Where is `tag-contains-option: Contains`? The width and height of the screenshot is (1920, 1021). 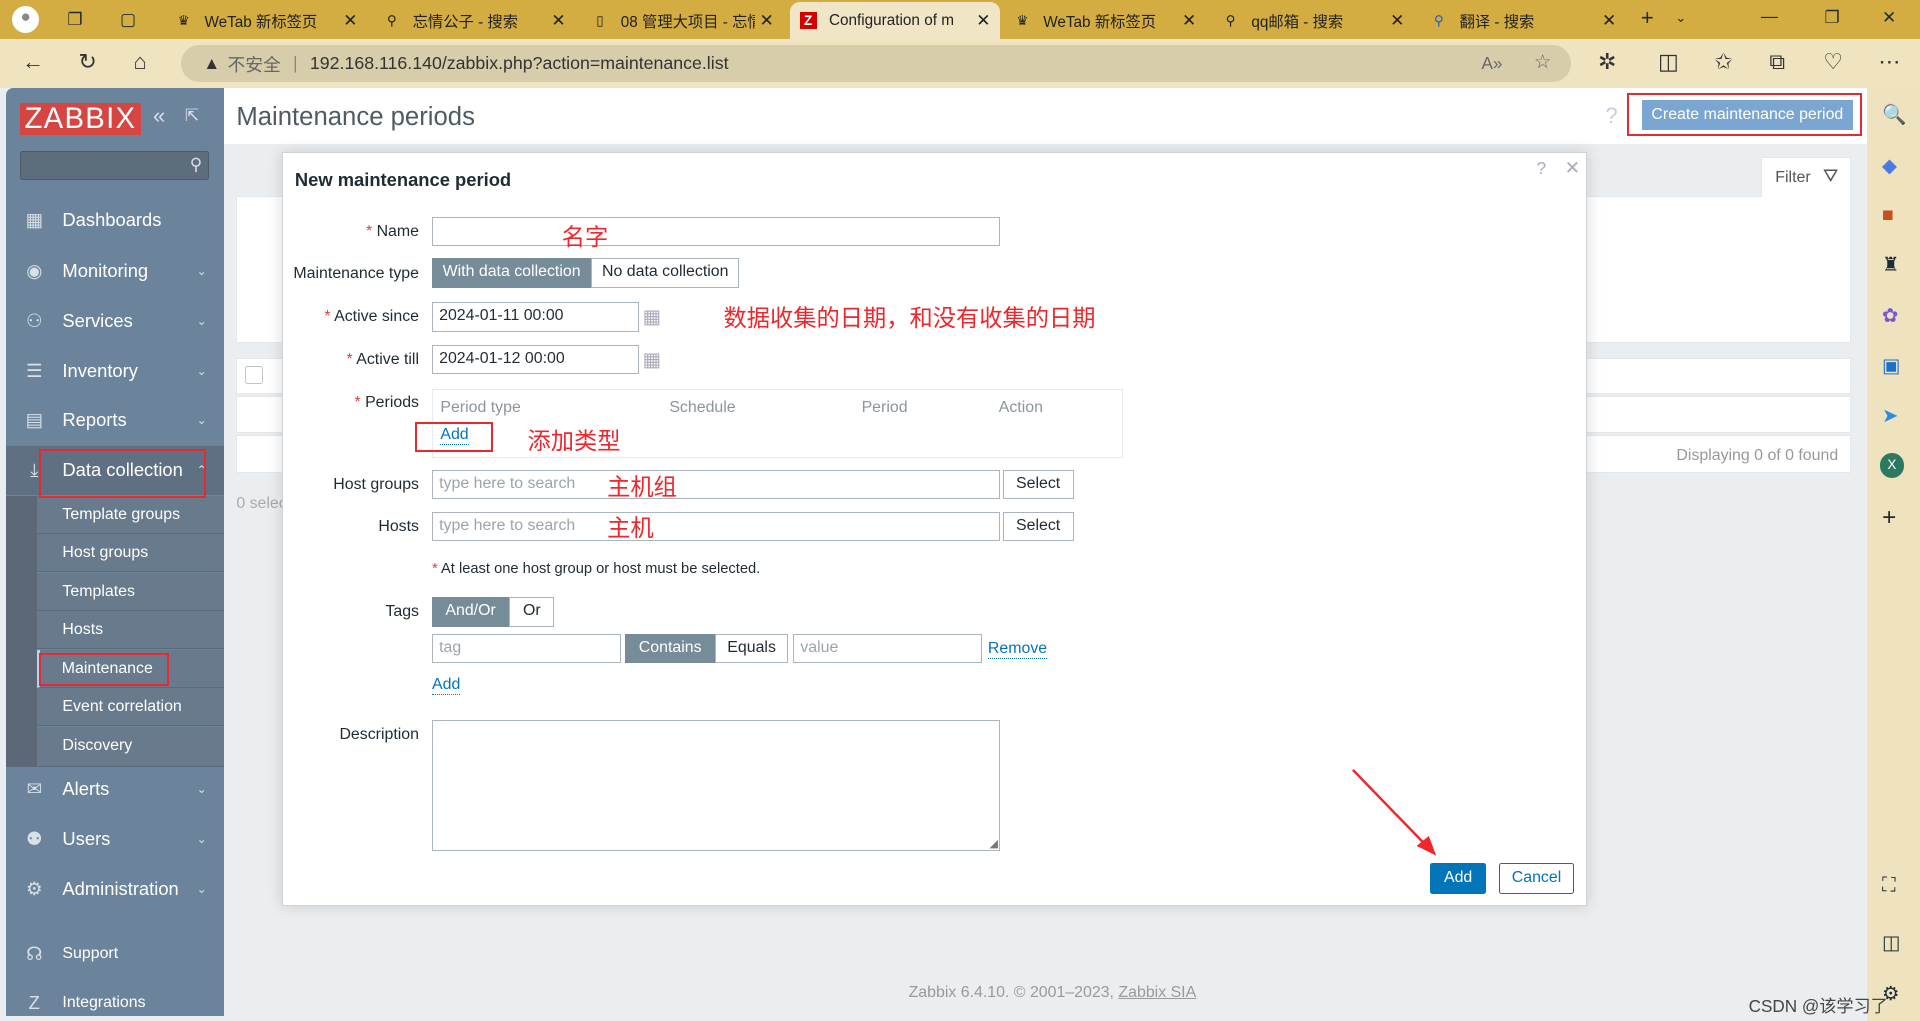 tag-contains-option: Contains is located at coordinates (670, 649).